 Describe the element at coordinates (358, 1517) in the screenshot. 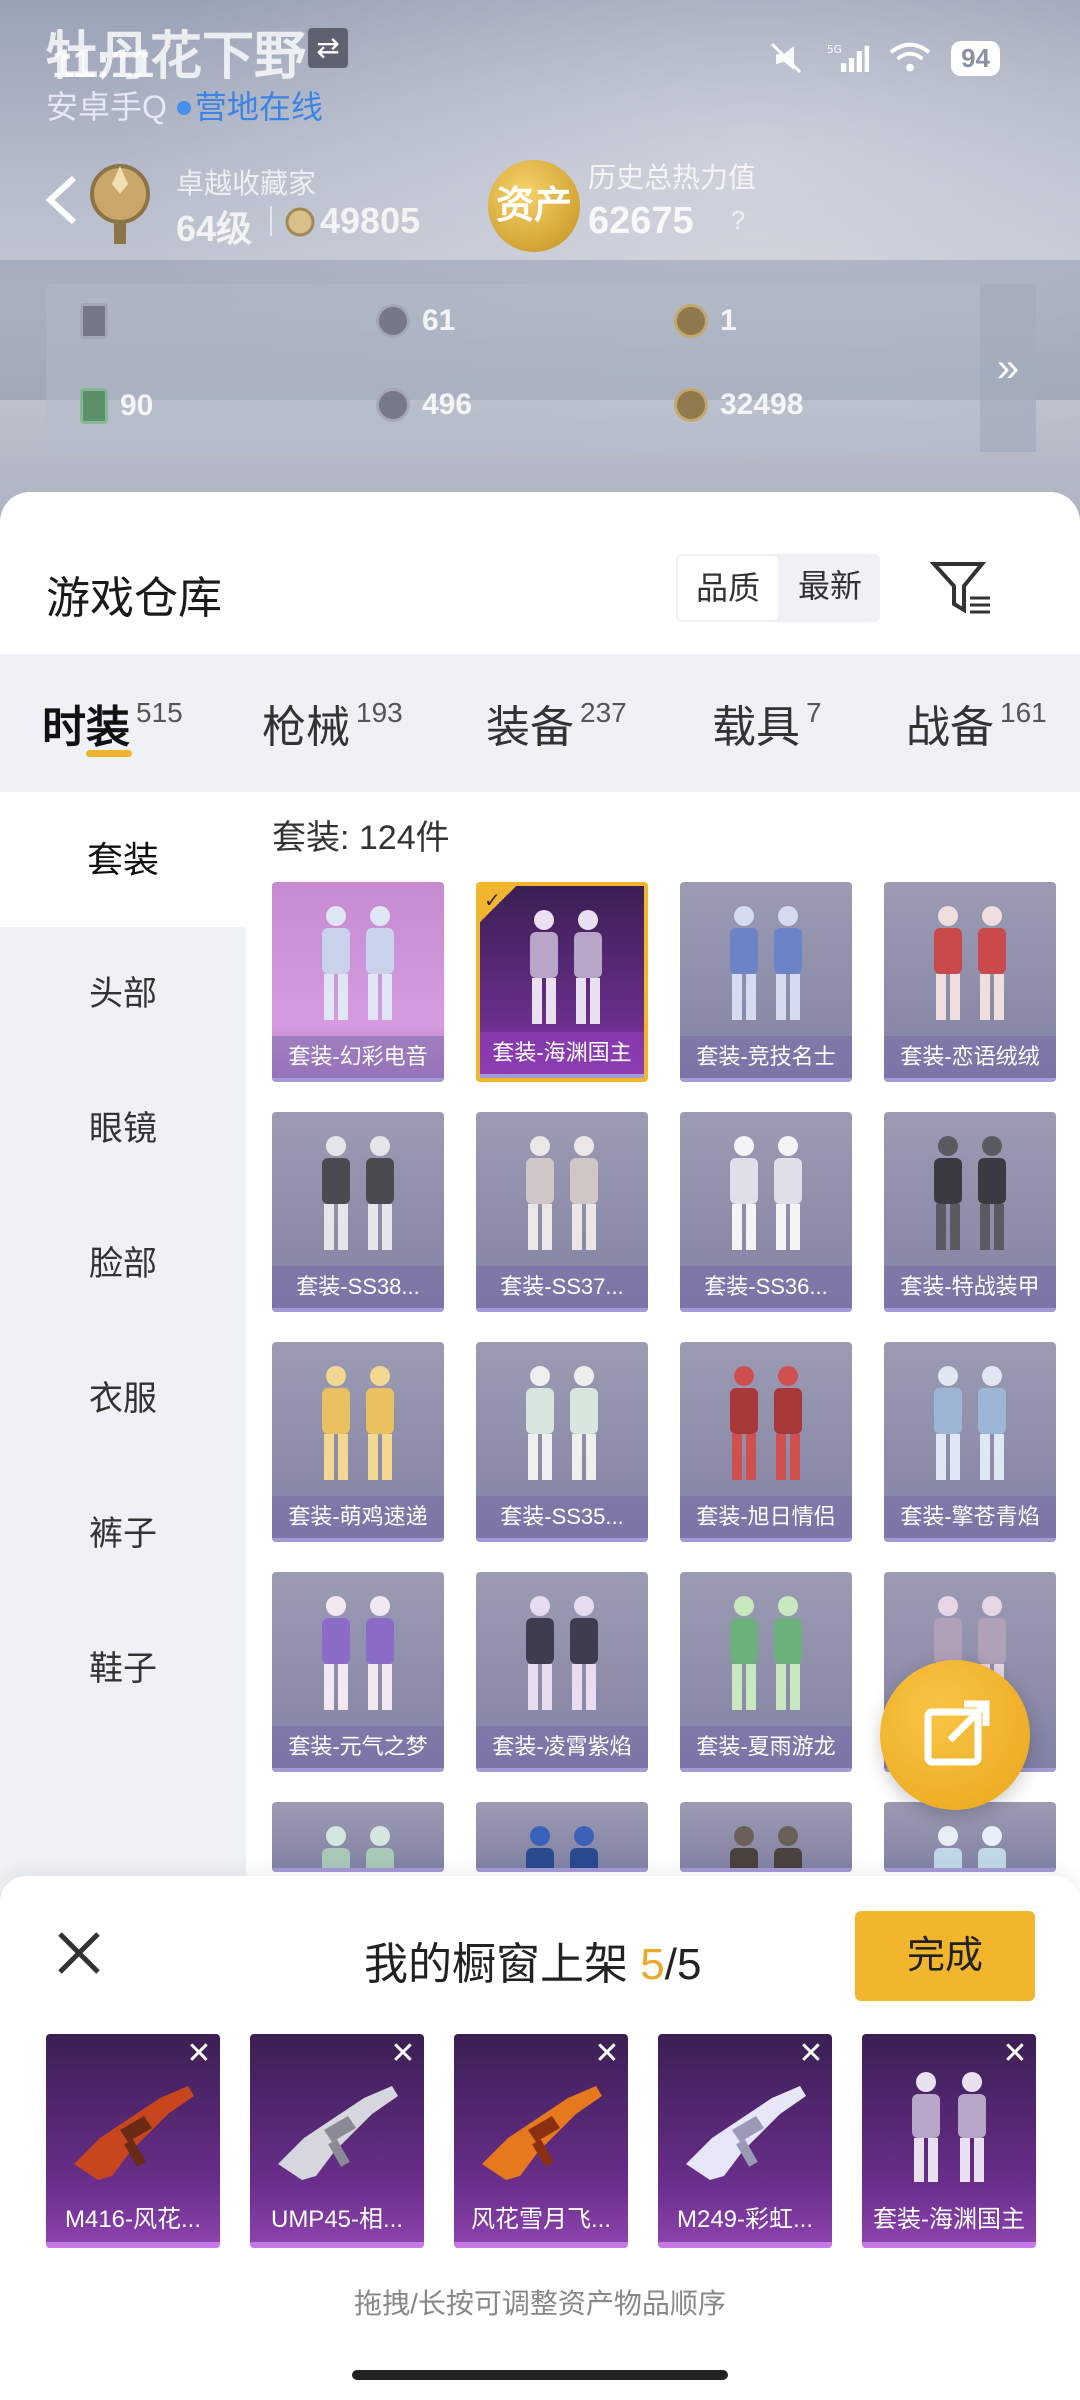

I see `grid-item-label: 套装-萌鸡速递` at that location.